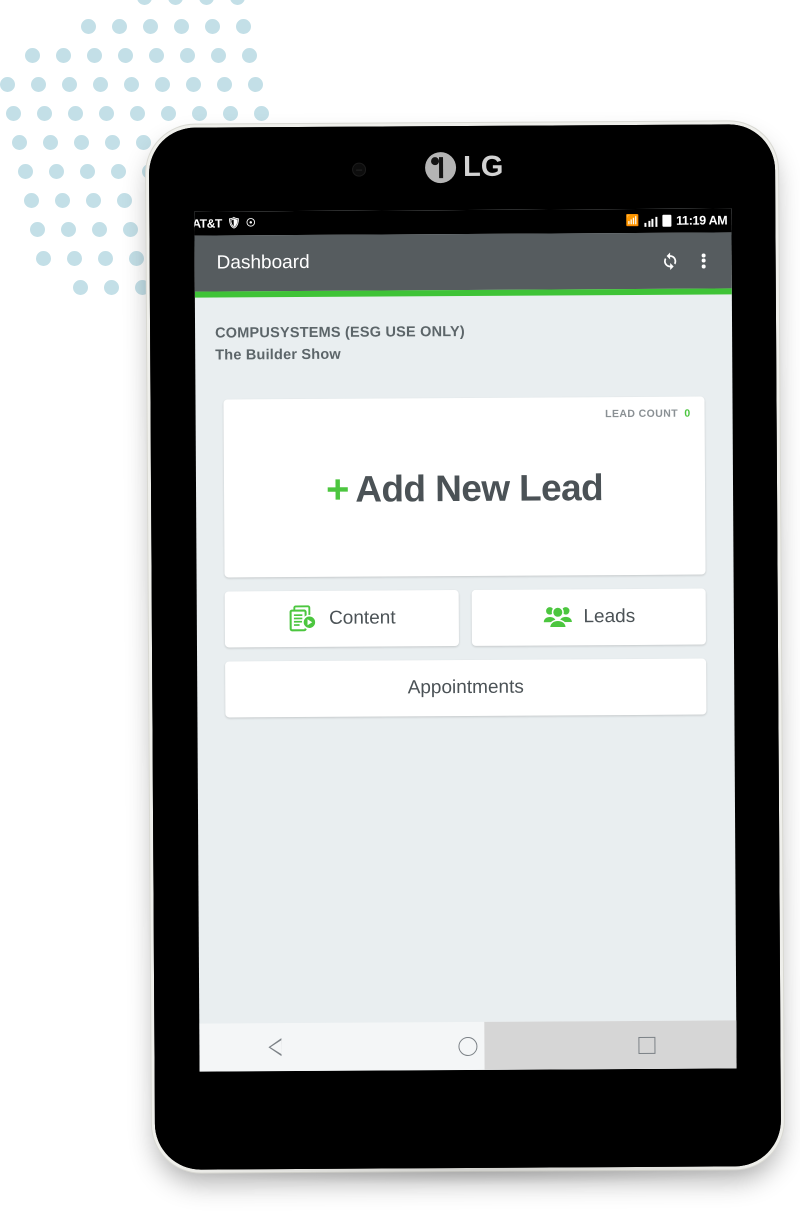 The height and width of the screenshot is (1212, 800). What do you see at coordinates (208, 223) in the screenshot?
I see `carrier-label: AT&T` at bounding box center [208, 223].